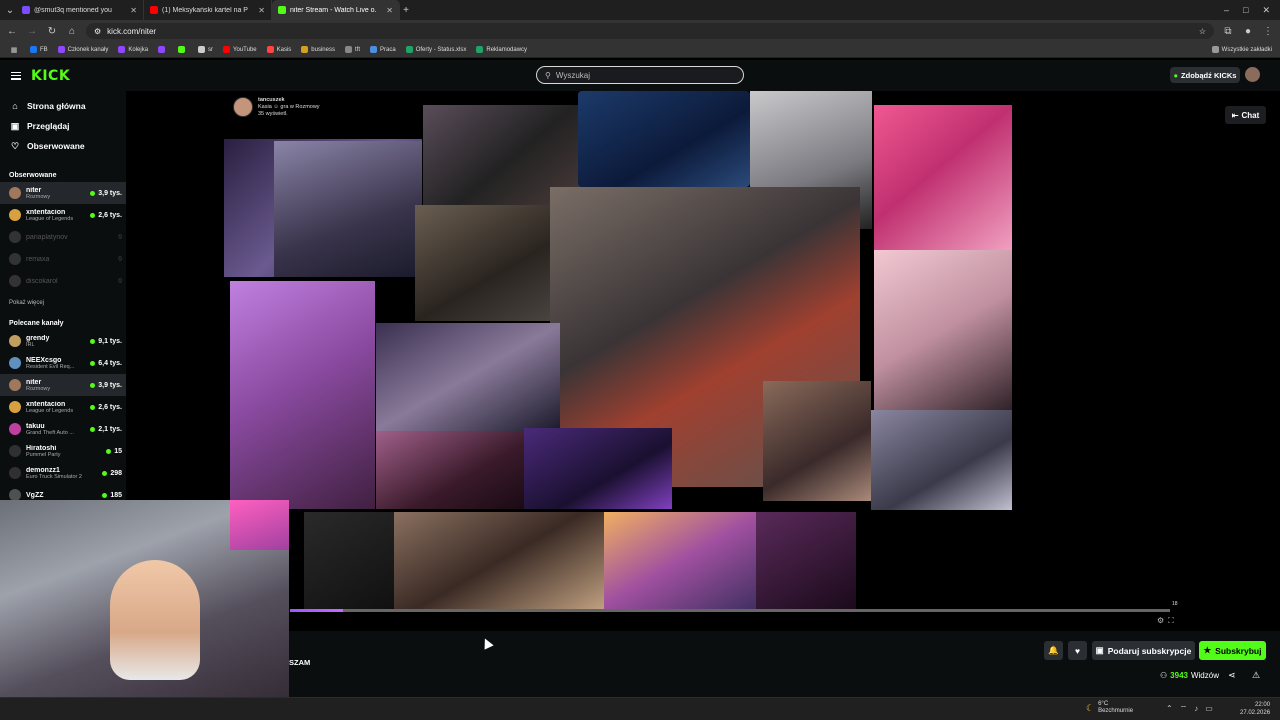 This screenshot has height=720, width=1280. What do you see at coordinates (1228, 31) in the screenshot?
I see `extensions-icon: ⧉` at bounding box center [1228, 31].